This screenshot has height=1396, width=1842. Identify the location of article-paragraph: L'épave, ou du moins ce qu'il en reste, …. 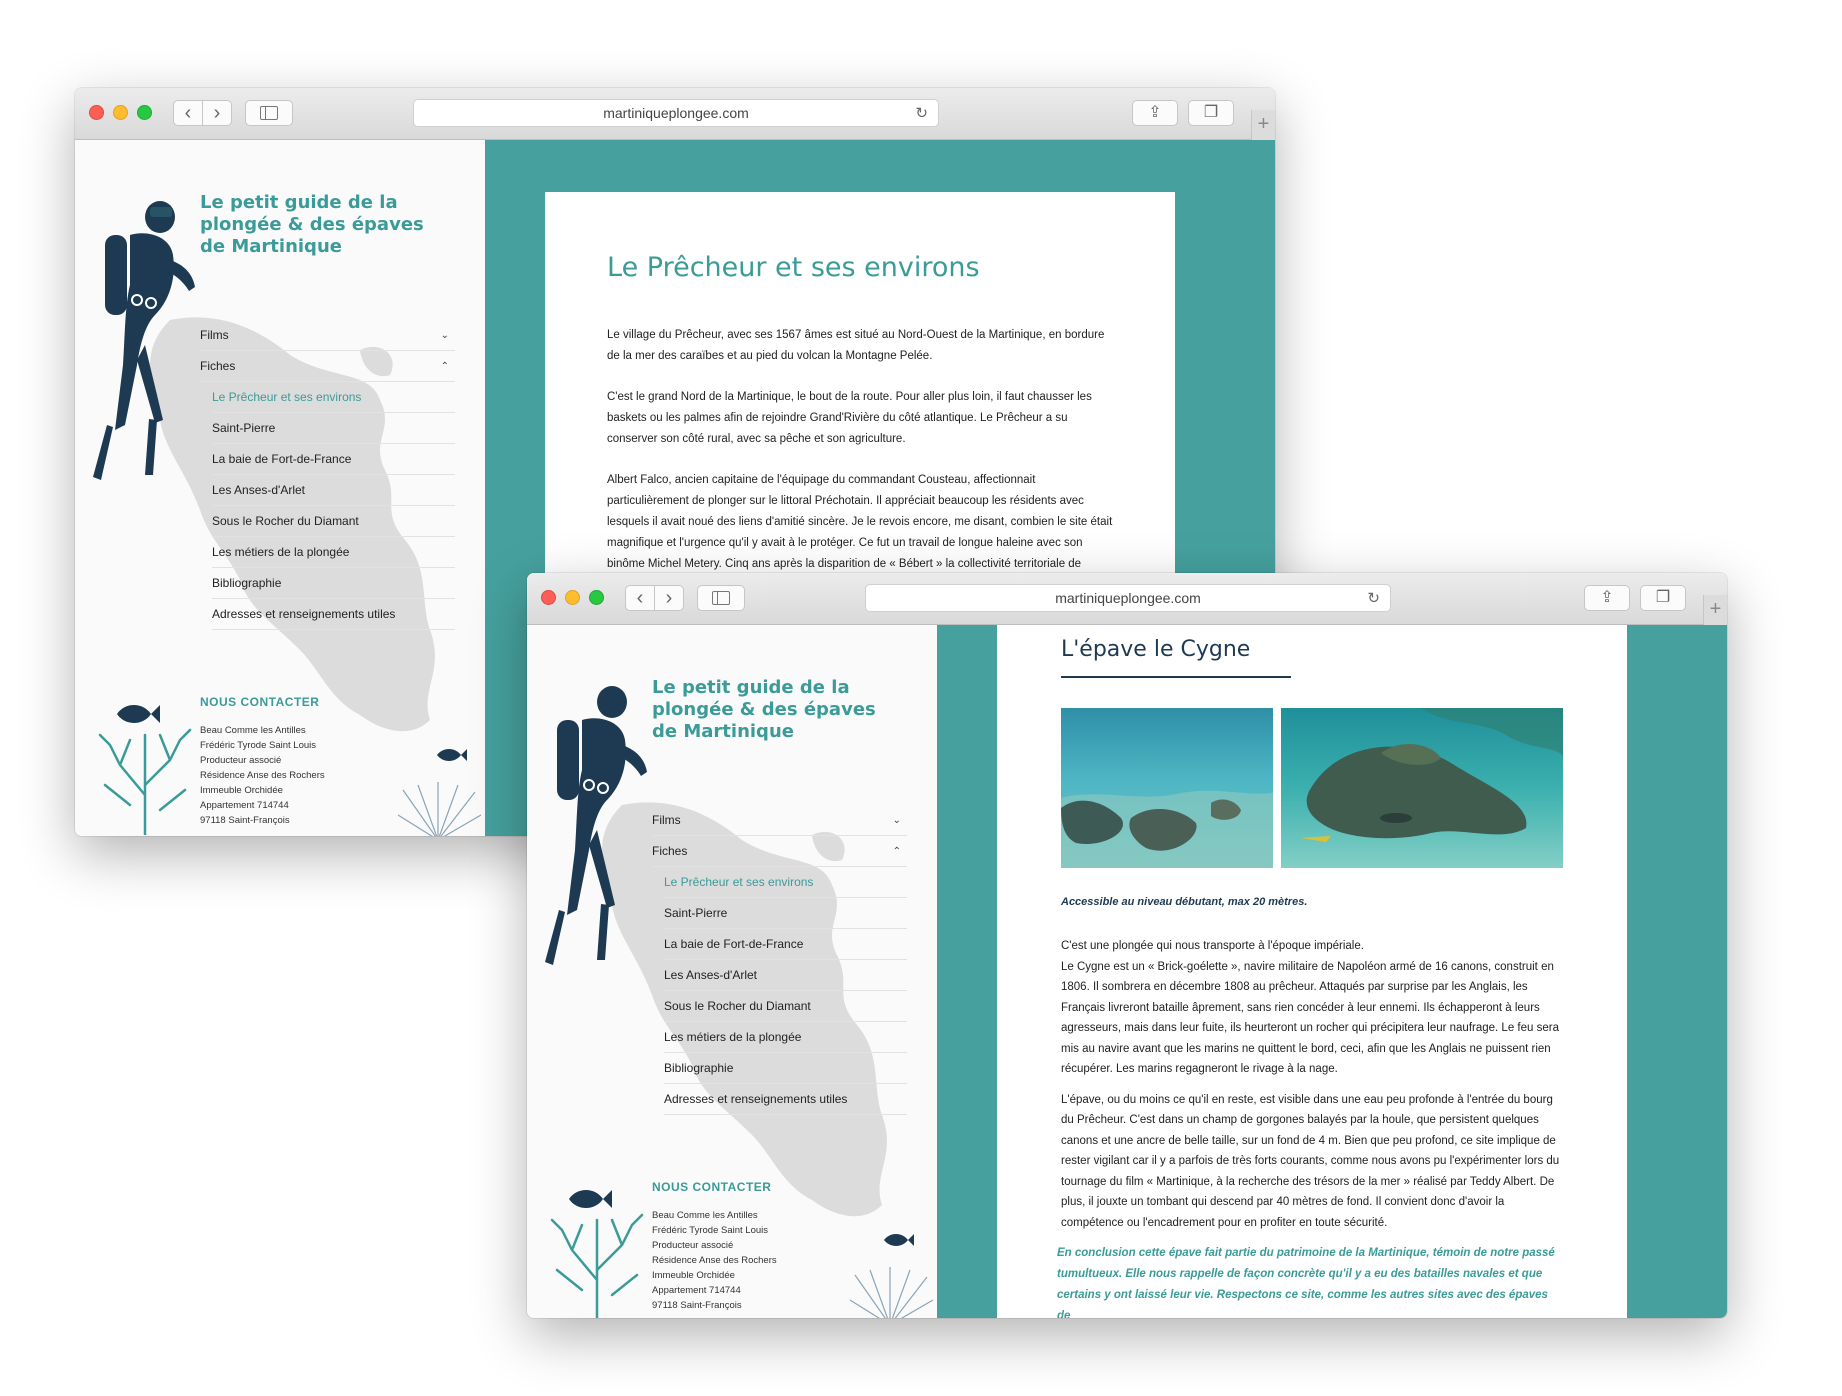
(1310, 1161).